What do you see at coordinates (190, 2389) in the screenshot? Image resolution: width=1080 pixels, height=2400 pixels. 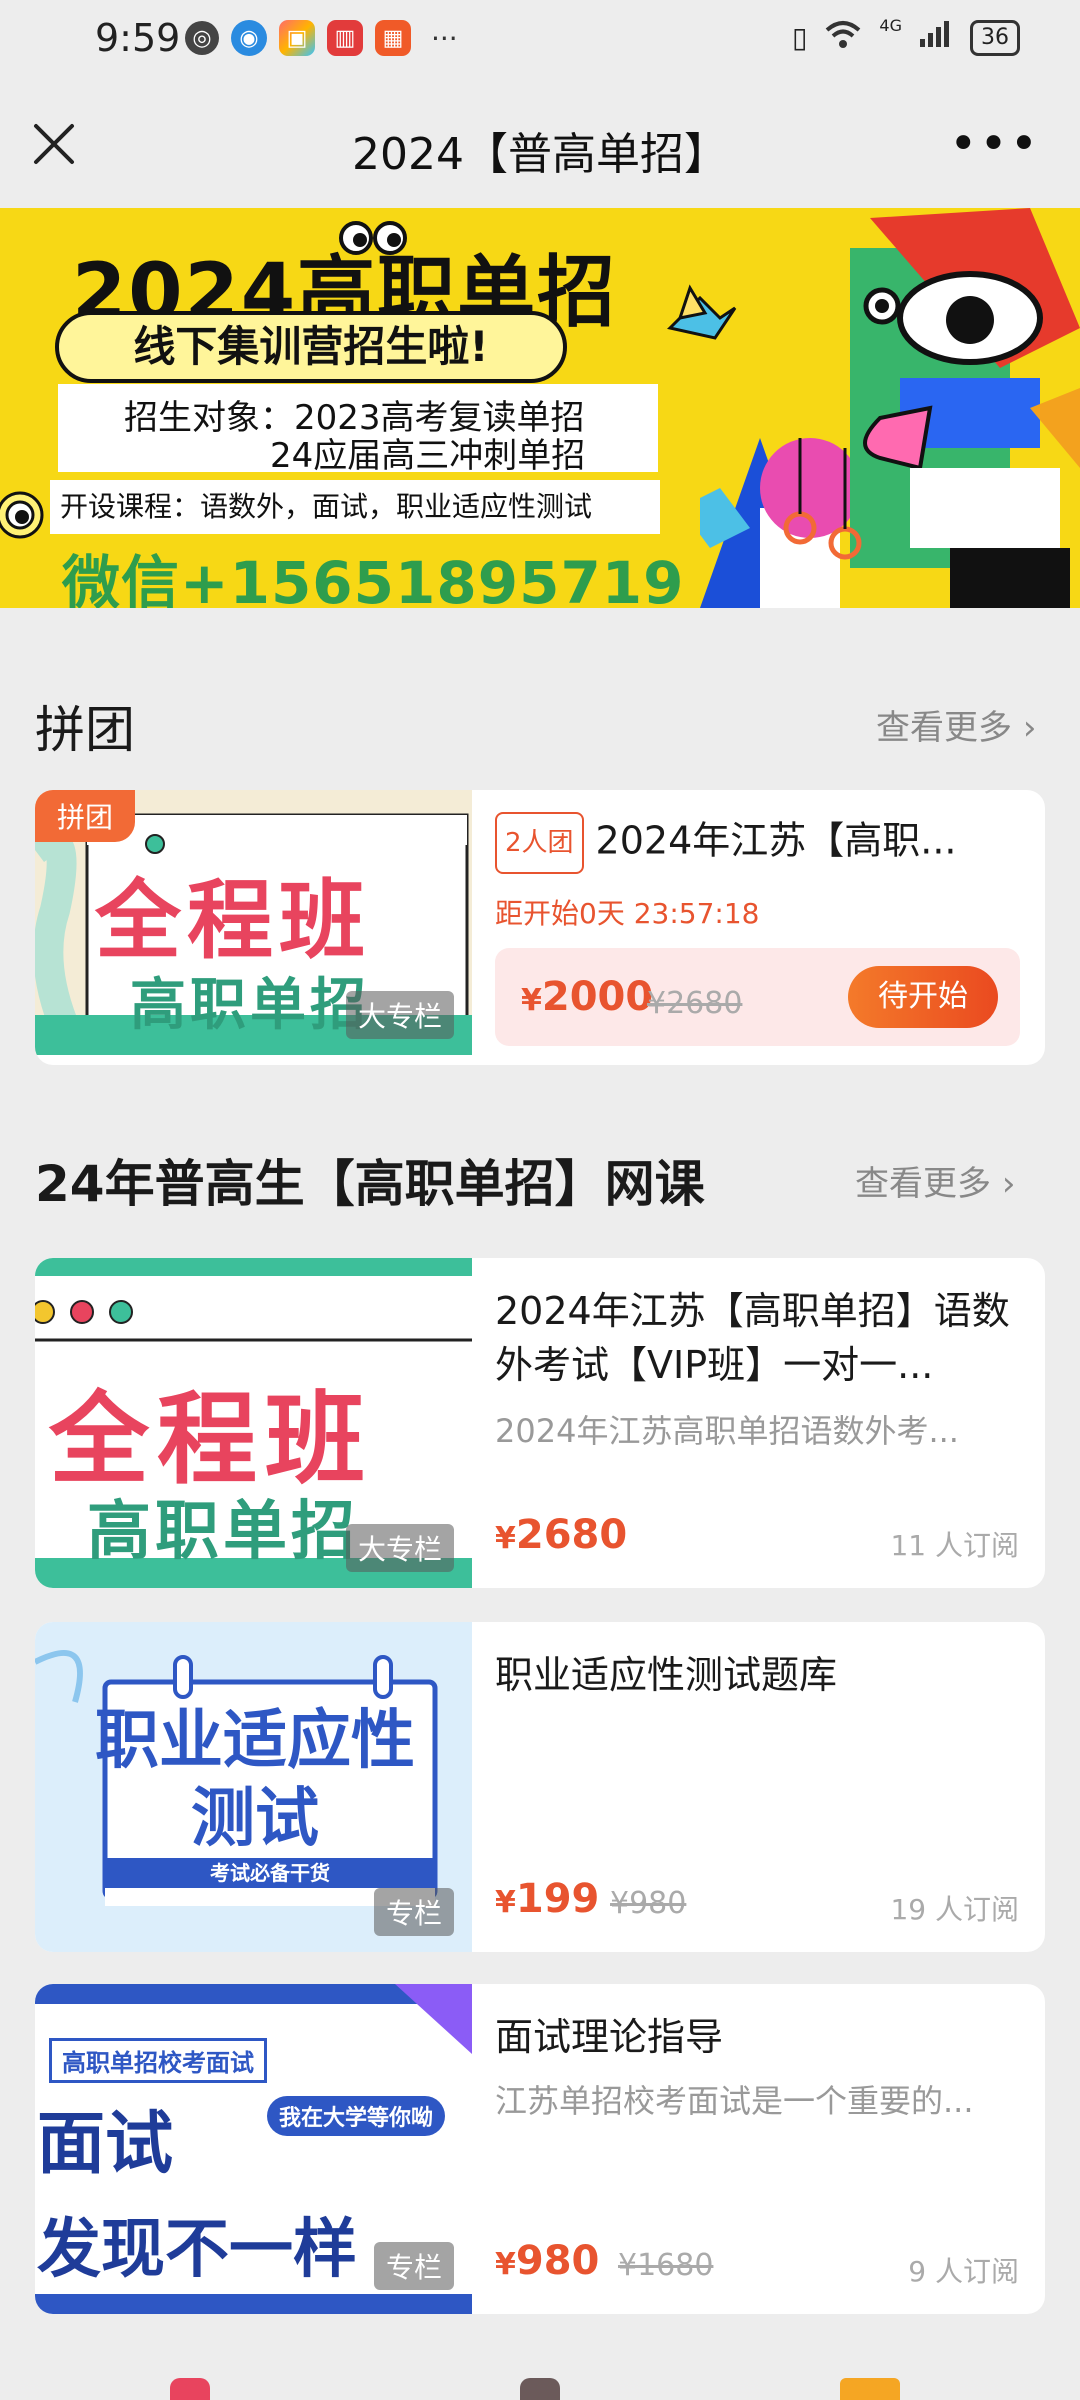 I see `tab-home-icon` at bounding box center [190, 2389].